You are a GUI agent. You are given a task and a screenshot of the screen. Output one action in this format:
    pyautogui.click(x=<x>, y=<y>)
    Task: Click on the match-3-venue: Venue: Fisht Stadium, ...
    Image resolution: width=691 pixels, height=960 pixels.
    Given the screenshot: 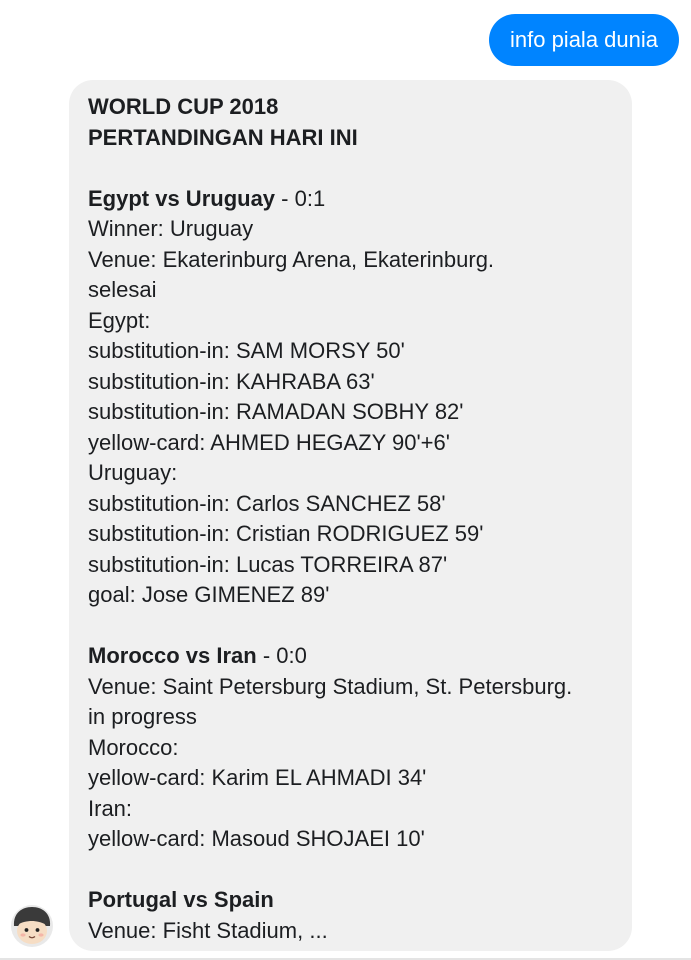 What is the action you would take?
    pyautogui.click(x=208, y=930)
    